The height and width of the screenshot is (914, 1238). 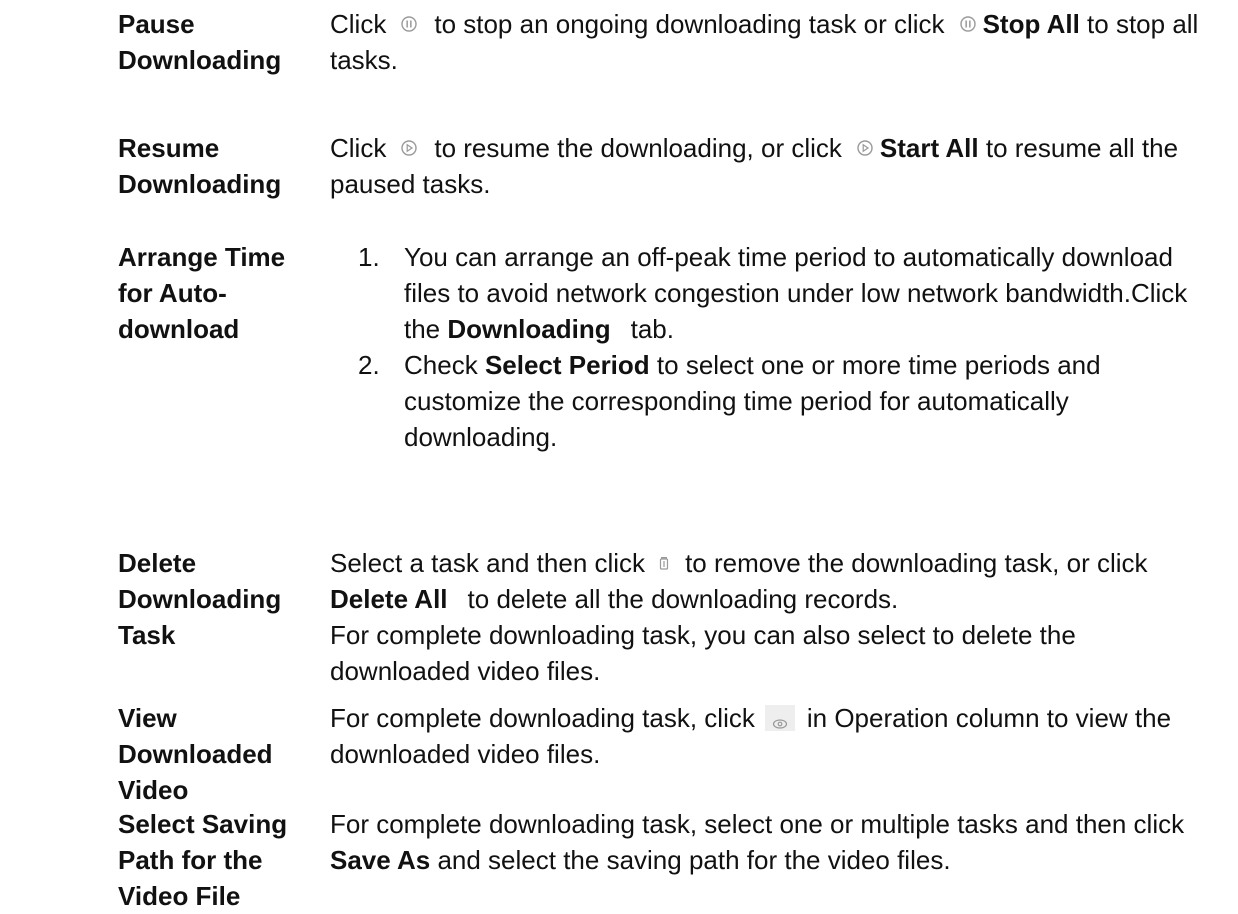 What do you see at coordinates (779, 718) in the screenshot?
I see `eye-icon` at bounding box center [779, 718].